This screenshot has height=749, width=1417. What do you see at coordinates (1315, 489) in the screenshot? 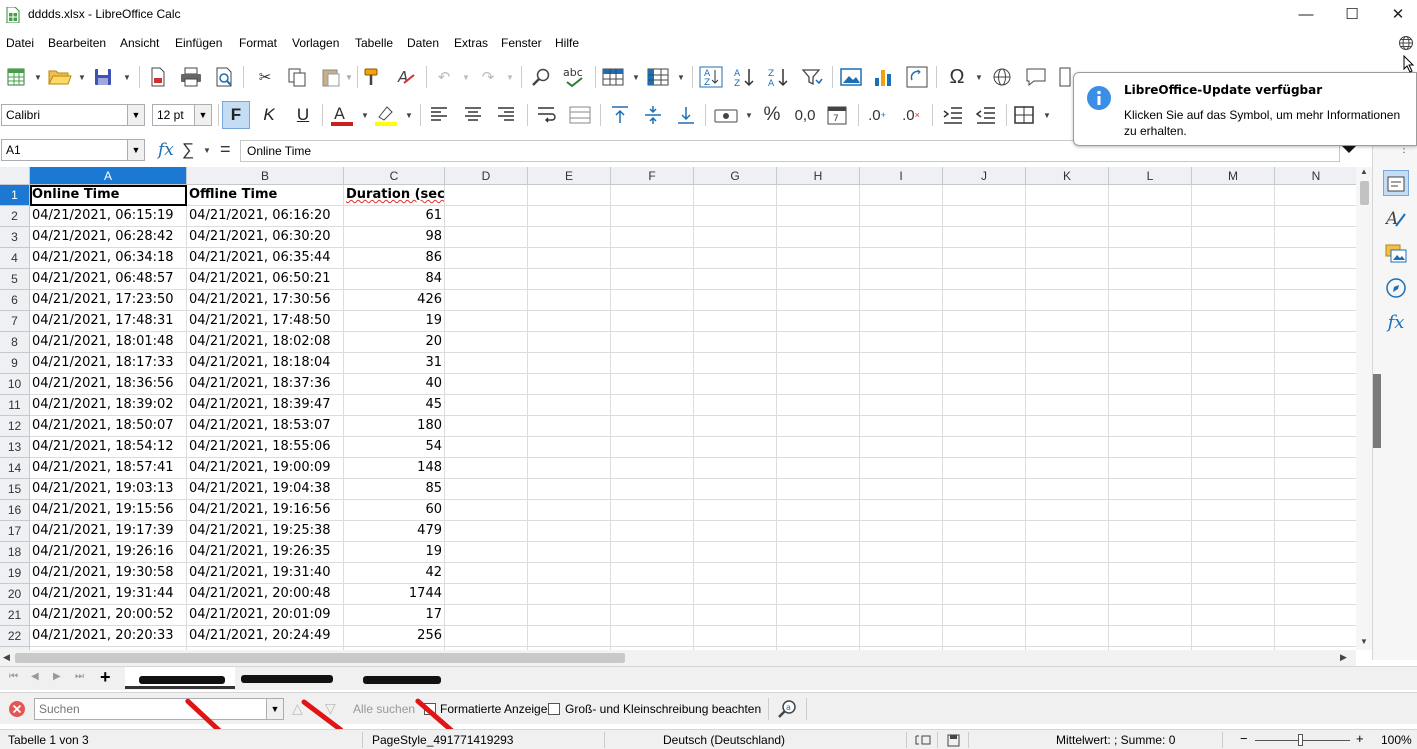
I see `cell-n15` at bounding box center [1315, 489].